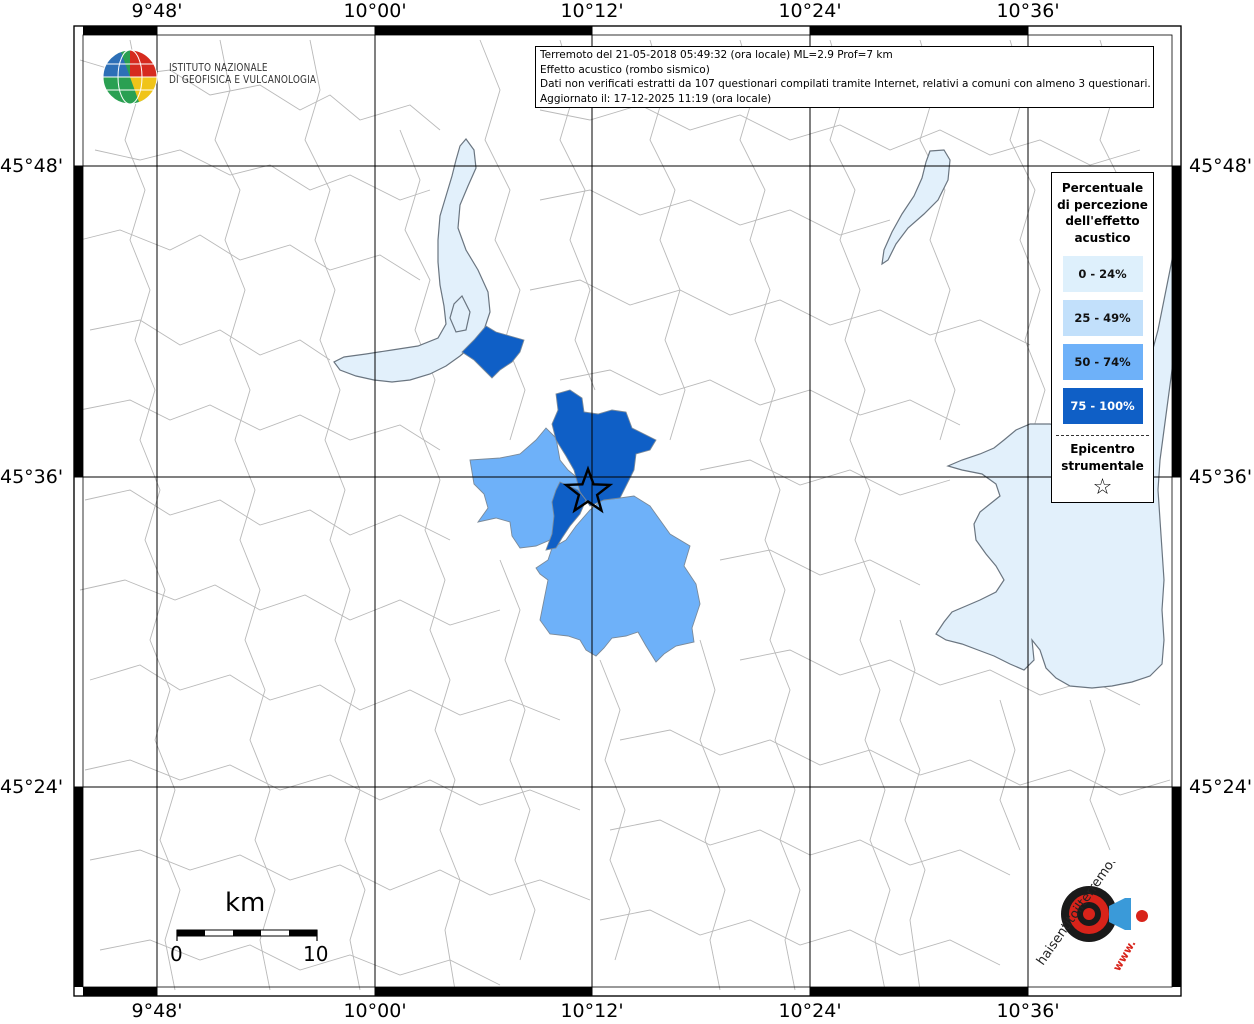 Image resolution: width=1254 pixels, height=1024 pixels. What do you see at coordinates (375, 11) in the screenshot?
I see `lon-label-top-2: 10°00'` at bounding box center [375, 11].